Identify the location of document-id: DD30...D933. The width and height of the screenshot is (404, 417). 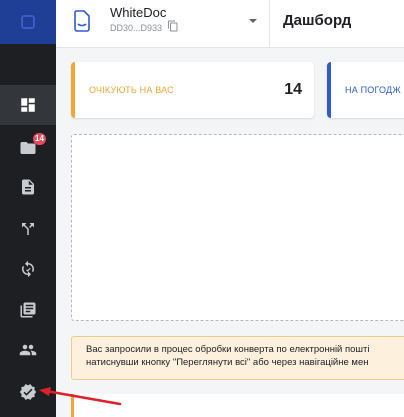
(136, 28).